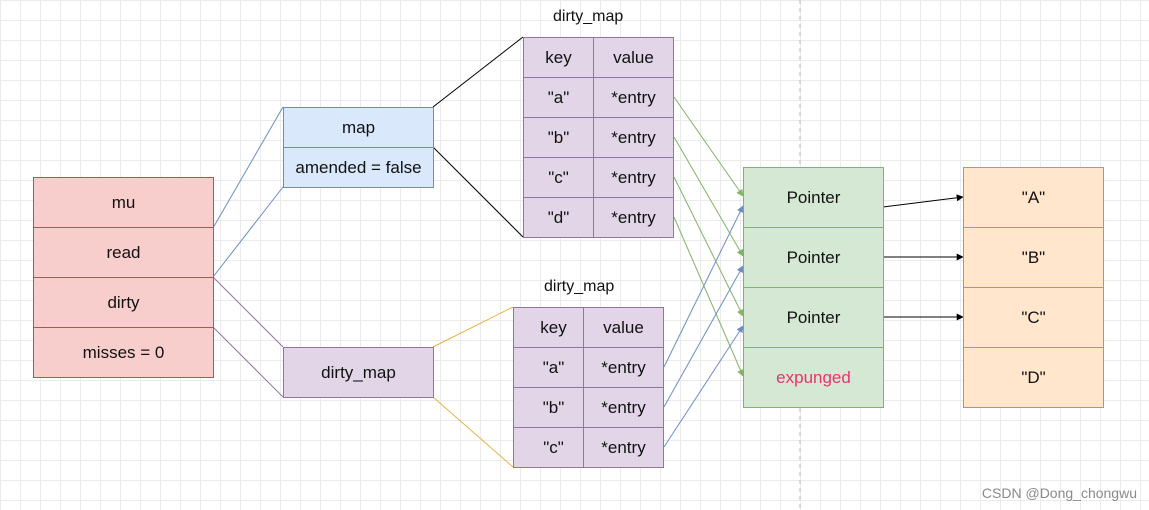 This screenshot has height=510, width=1149. What do you see at coordinates (248, 312) in the screenshot?
I see `dirty-connector-top` at bounding box center [248, 312].